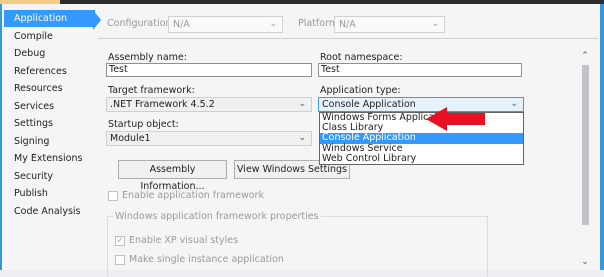 The height and width of the screenshot is (277, 604). I want to click on dropdown-option-web-control-library: Web Control Library, so click(421, 158).